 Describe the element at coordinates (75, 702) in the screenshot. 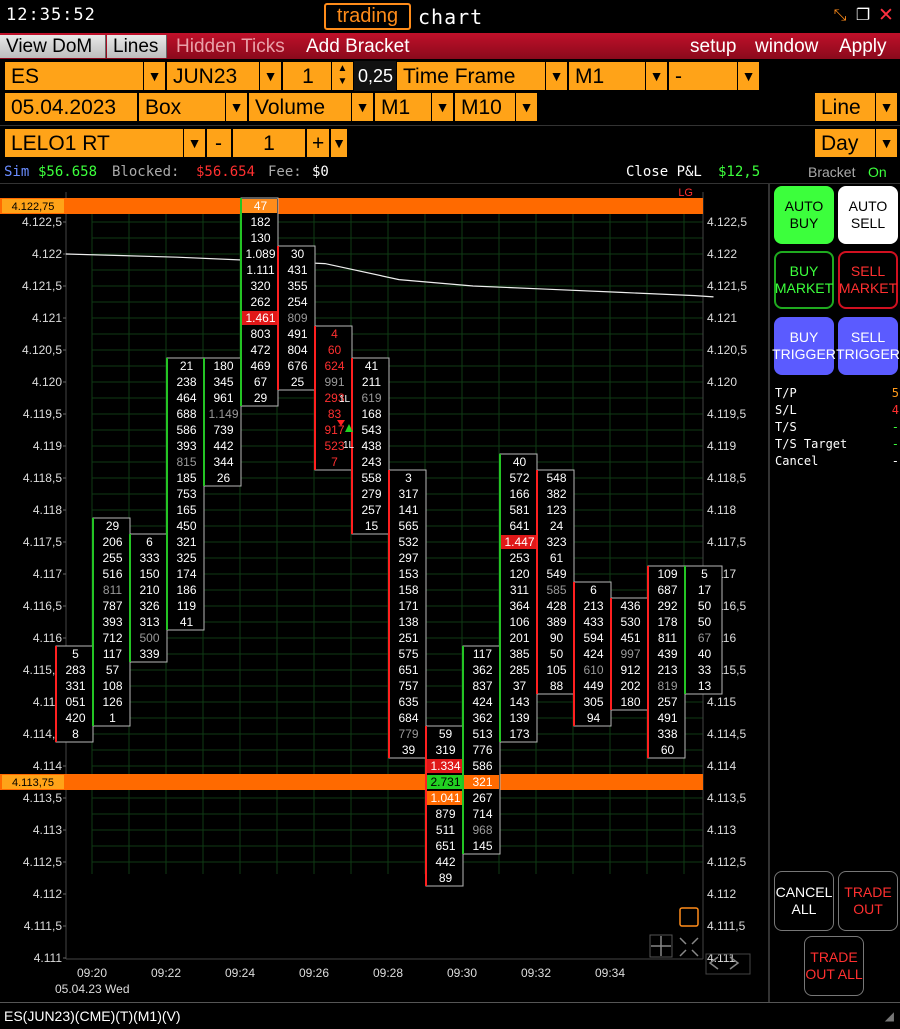

I see `volume-cell: 051` at that location.